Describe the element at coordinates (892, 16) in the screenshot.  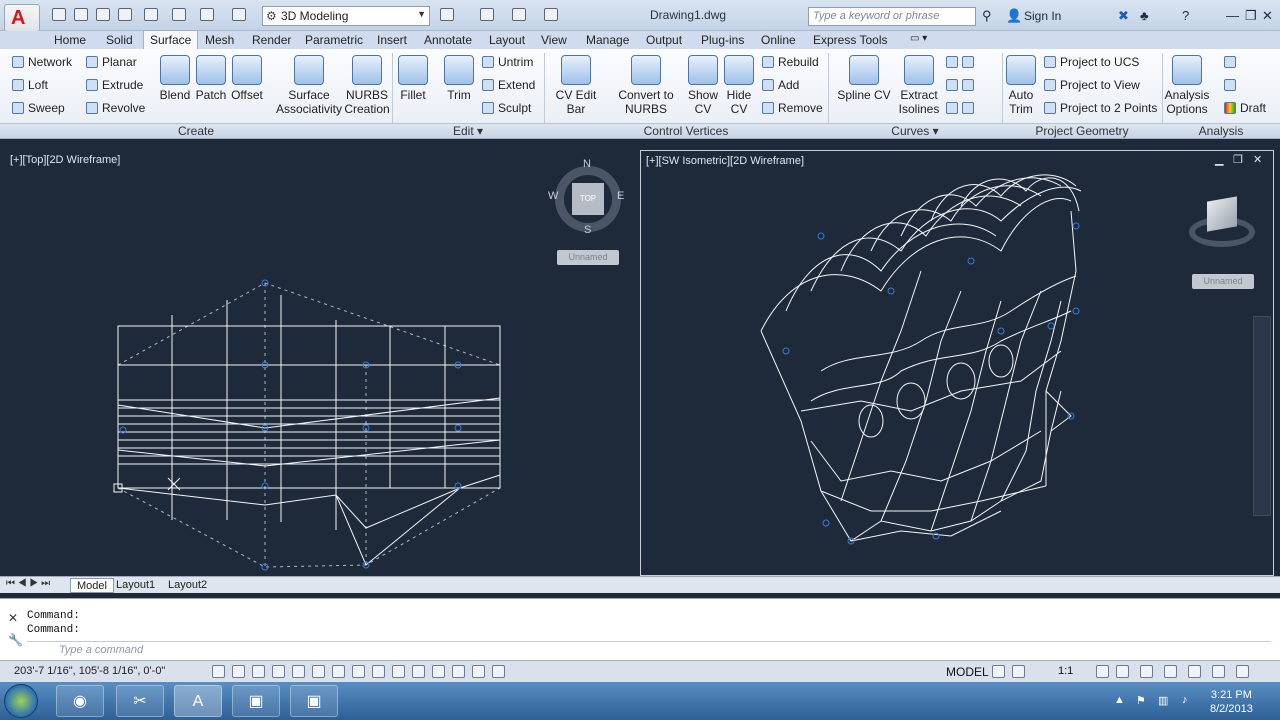
I see `search-input: Type a keyword or phrase` at that location.